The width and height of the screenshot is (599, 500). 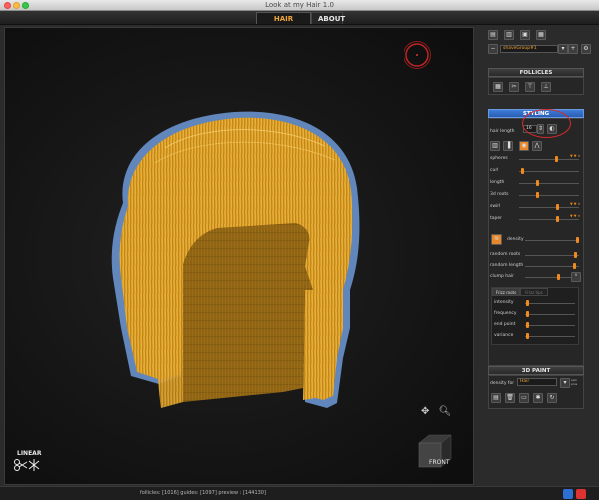 What do you see at coordinates (536, 86) in the screenshot?
I see `follicles-tools: ▦ ✂ ⊤ ⊥` at bounding box center [536, 86].